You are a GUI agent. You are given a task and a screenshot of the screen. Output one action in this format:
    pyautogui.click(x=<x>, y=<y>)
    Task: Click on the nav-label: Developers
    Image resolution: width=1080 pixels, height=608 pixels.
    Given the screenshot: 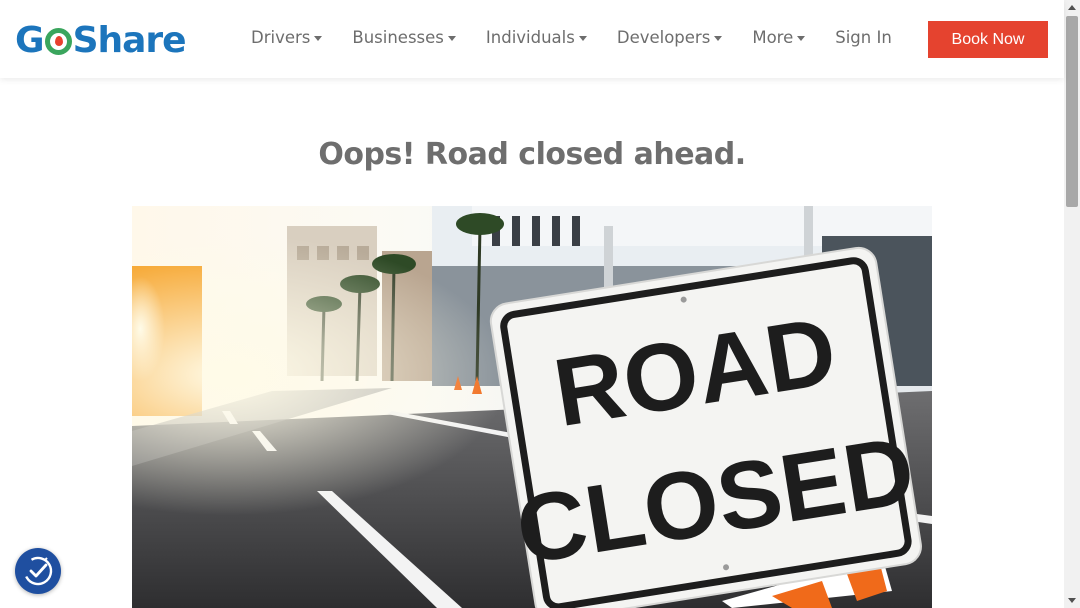 What is the action you would take?
    pyautogui.click(x=663, y=37)
    